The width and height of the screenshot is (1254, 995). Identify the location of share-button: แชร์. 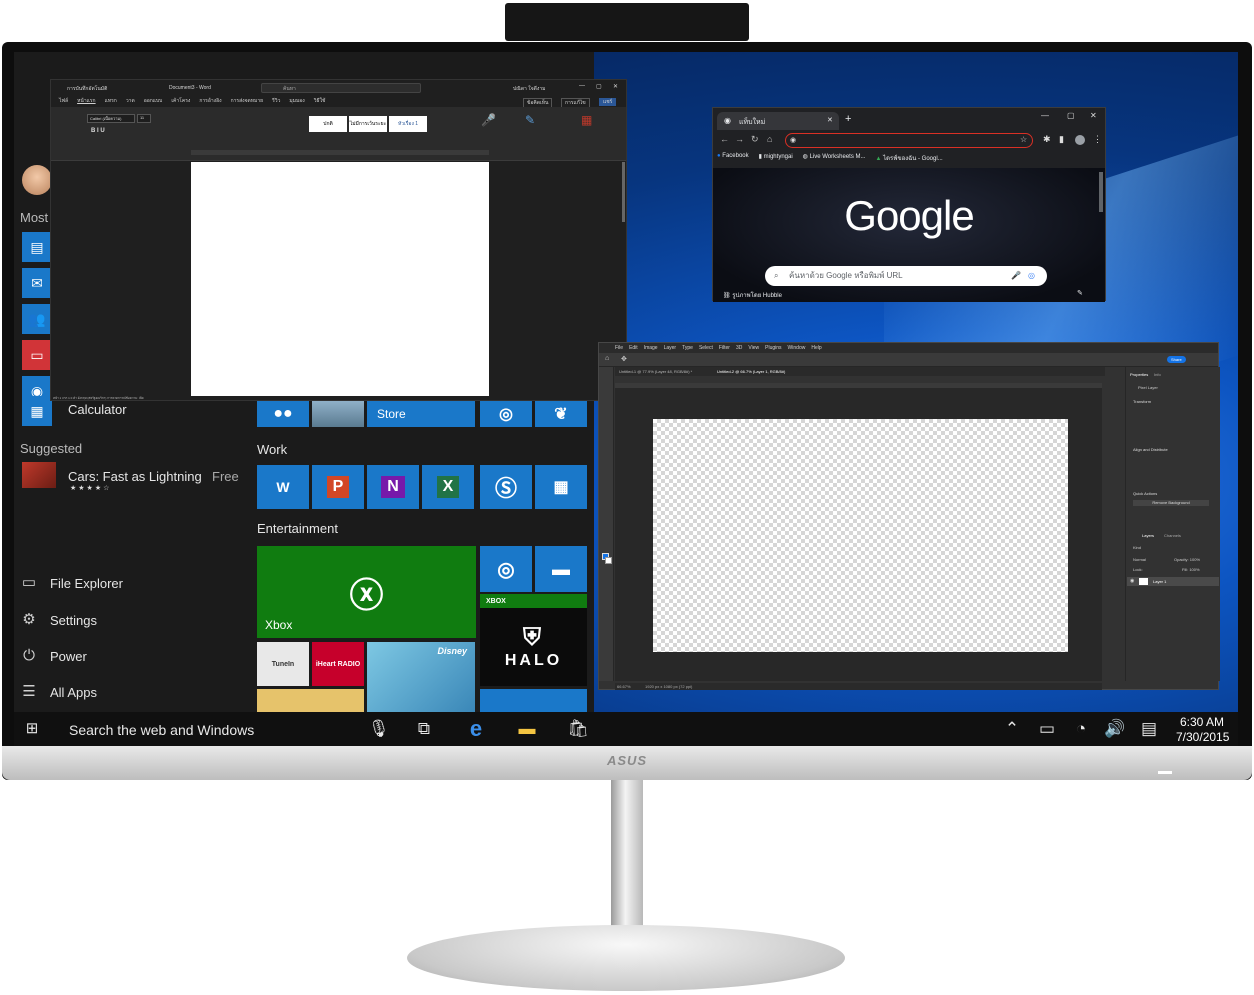
(608, 102).